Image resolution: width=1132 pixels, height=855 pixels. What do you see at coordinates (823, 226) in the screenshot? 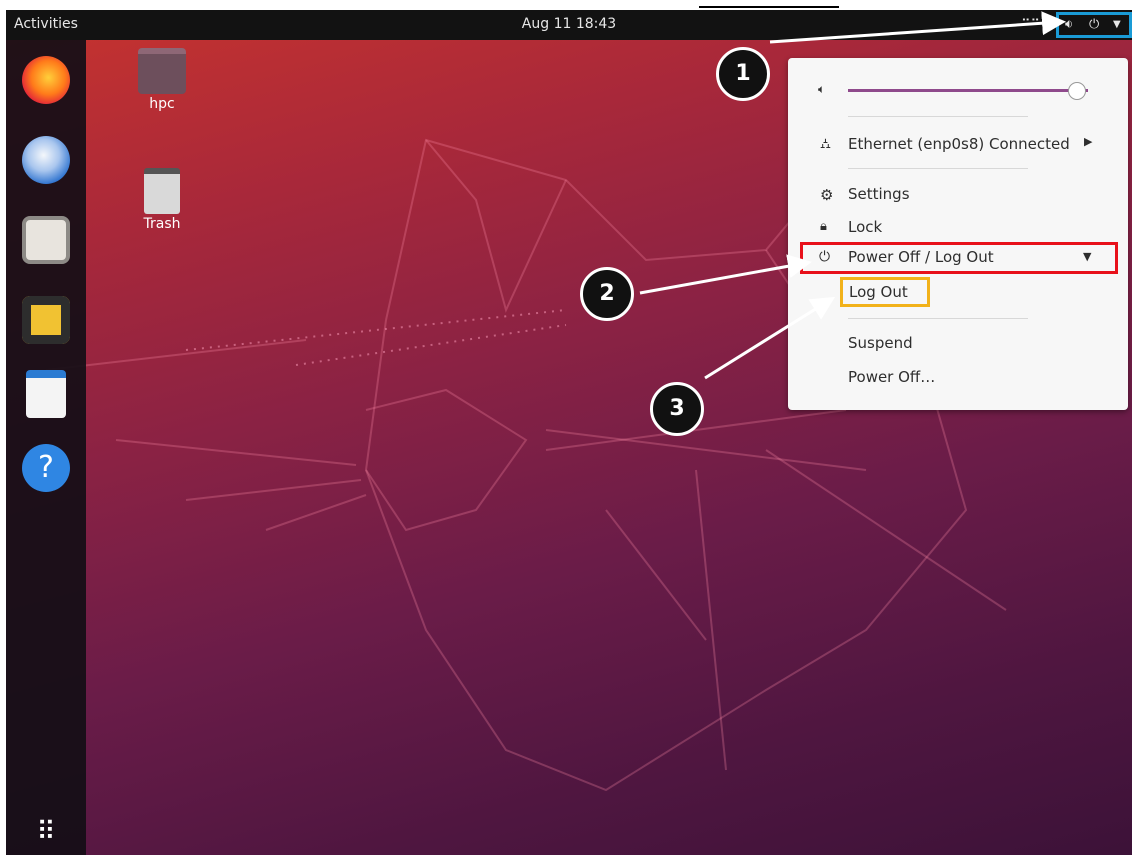
I see `lock-icon: 🔒︎` at bounding box center [823, 226].